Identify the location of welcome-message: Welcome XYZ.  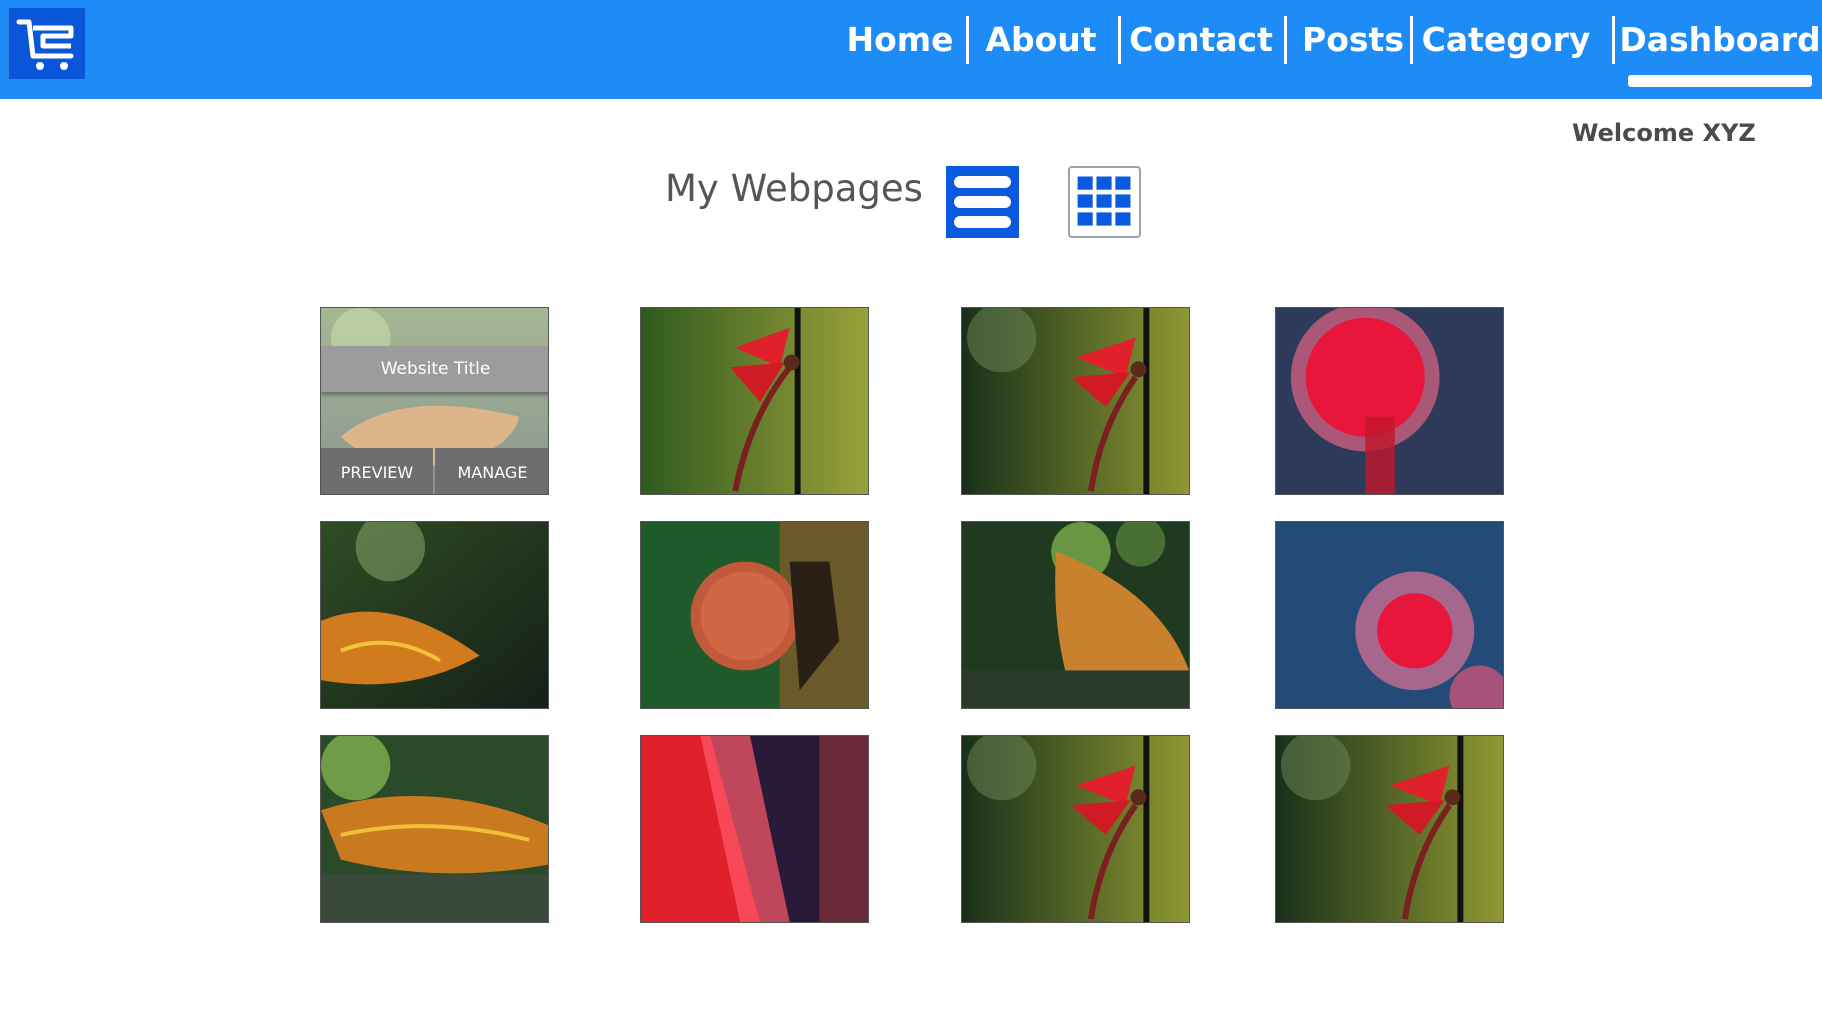
(1664, 133).